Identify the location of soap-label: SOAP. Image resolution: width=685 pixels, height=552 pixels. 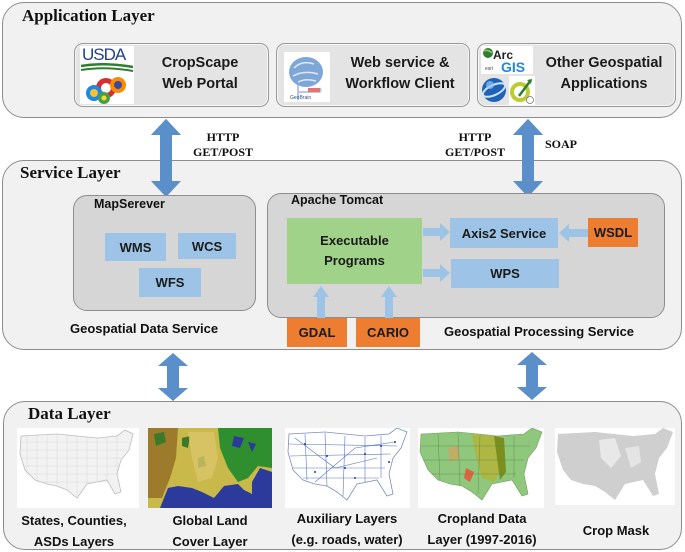
(560, 144).